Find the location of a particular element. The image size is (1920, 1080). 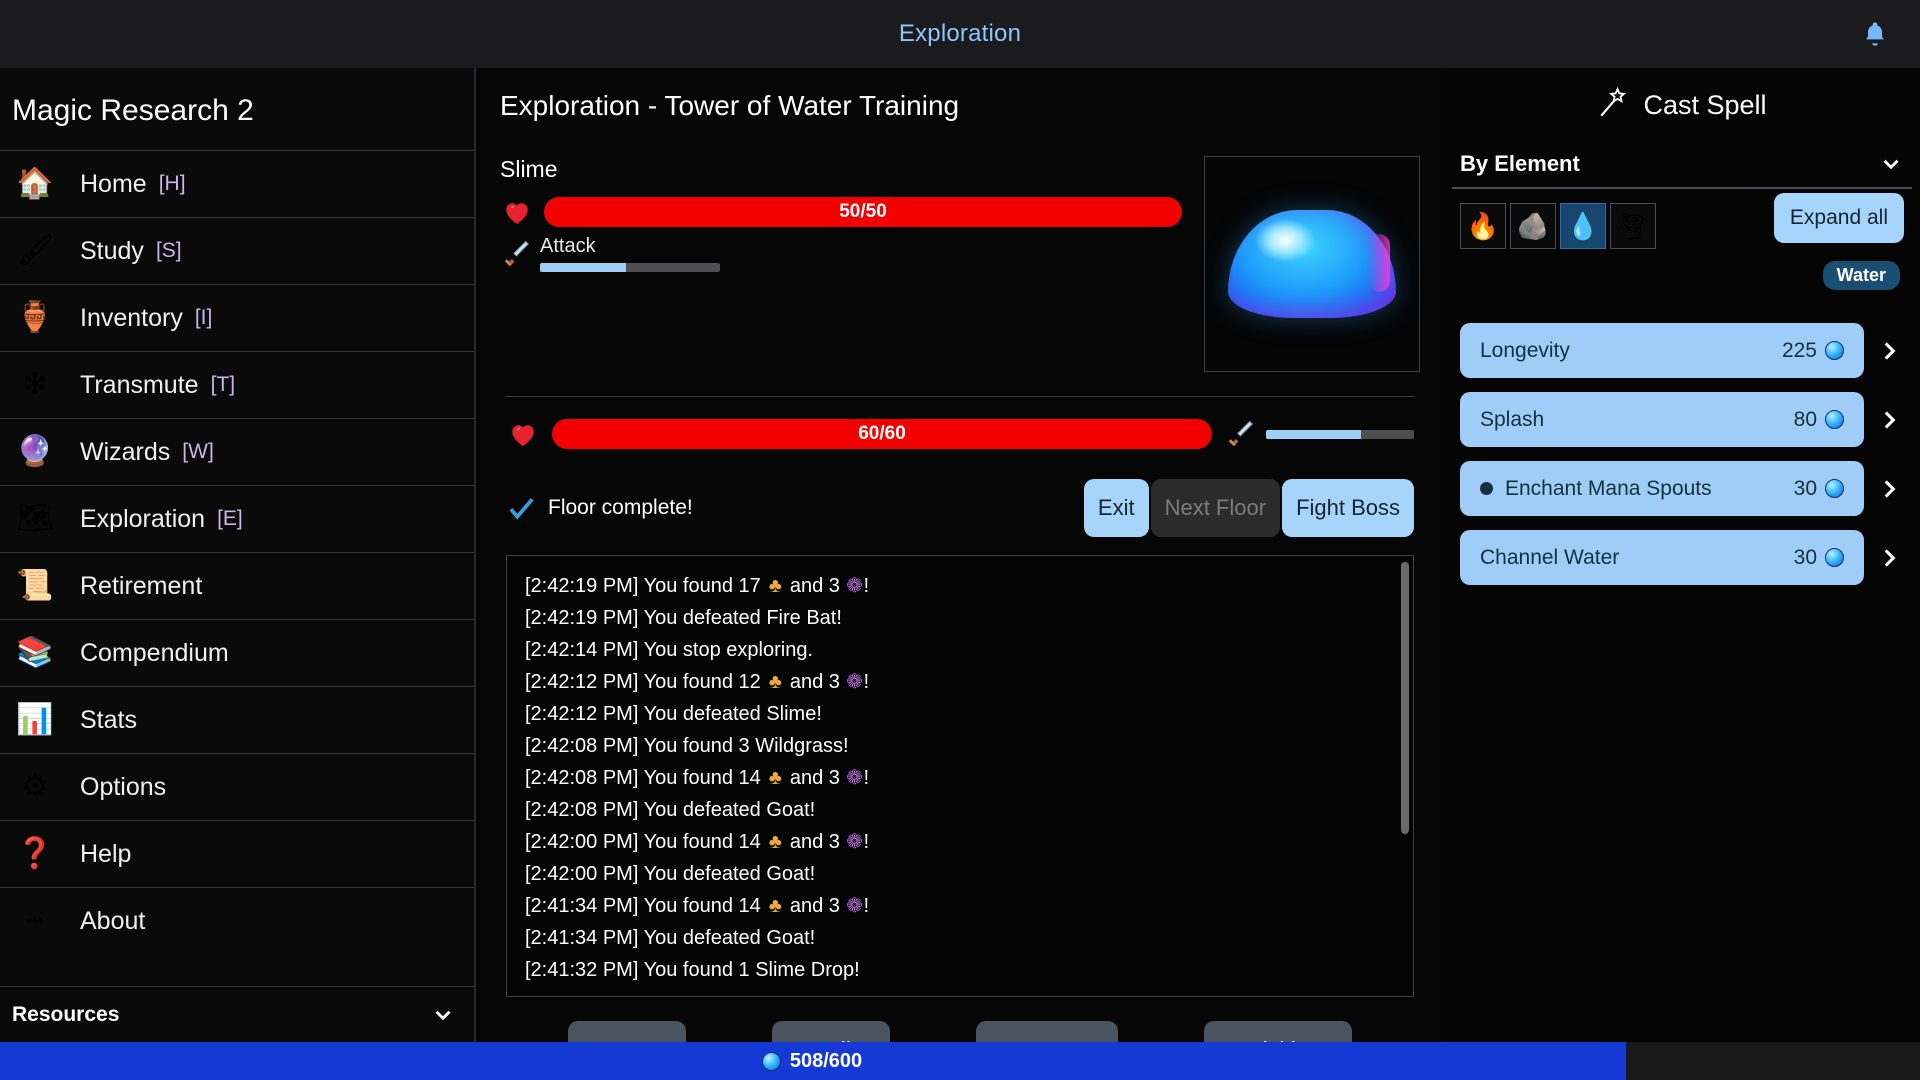

sidebar-item-help: ❓ Help is located at coordinates (237, 853).